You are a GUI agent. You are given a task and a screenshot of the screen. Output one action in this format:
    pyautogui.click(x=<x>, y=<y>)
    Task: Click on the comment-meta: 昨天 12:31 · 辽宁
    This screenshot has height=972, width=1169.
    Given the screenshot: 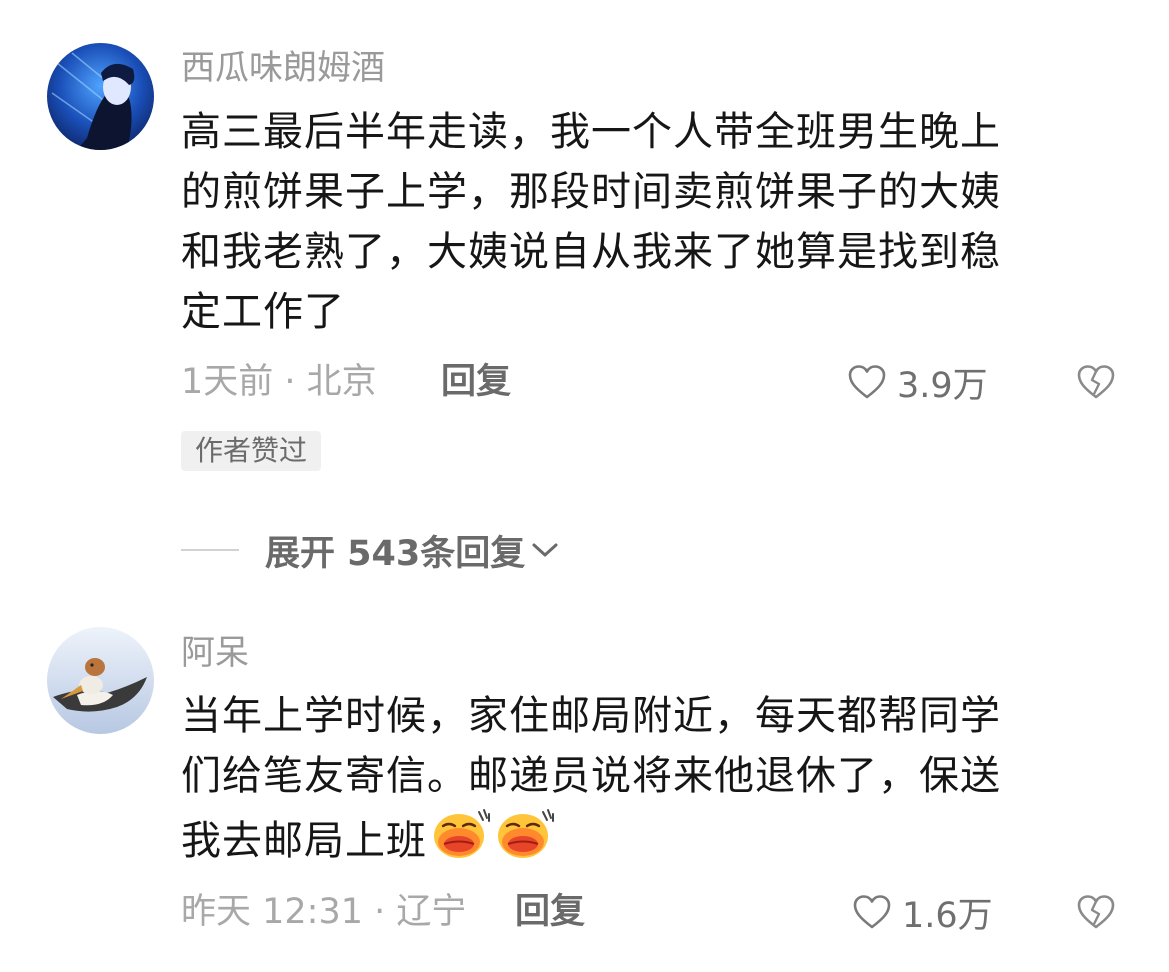 What is the action you would take?
    pyautogui.click(x=324, y=912)
    